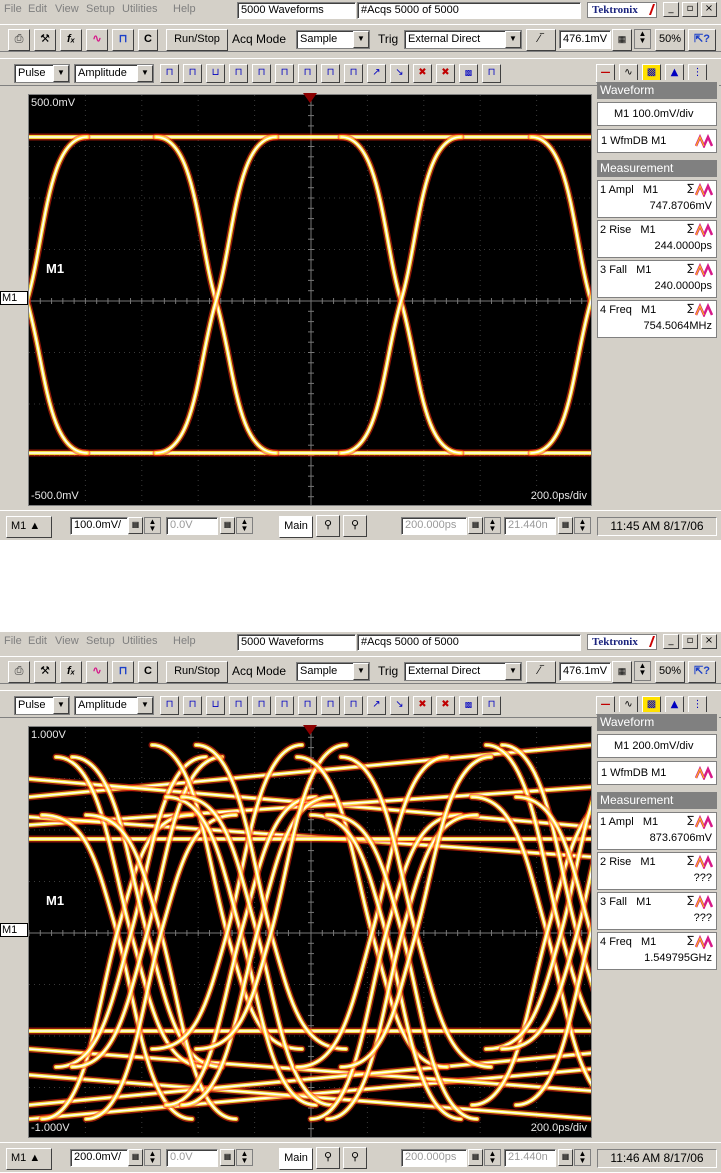  What do you see at coordinates (45, 672) in the screenshot?
I see `tools-icon: ⚒` at bounding box center [45, 672].